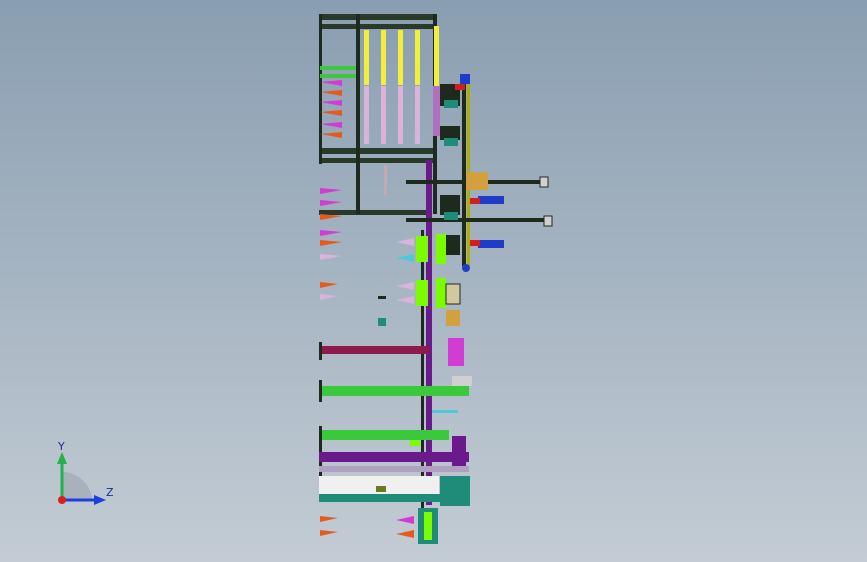 The width and height of the screenshot is (867, 562). What do you see at coordinates (395, 422) in the screenshot?
I see `horizontal-bars` at bounding box center [395, 422].